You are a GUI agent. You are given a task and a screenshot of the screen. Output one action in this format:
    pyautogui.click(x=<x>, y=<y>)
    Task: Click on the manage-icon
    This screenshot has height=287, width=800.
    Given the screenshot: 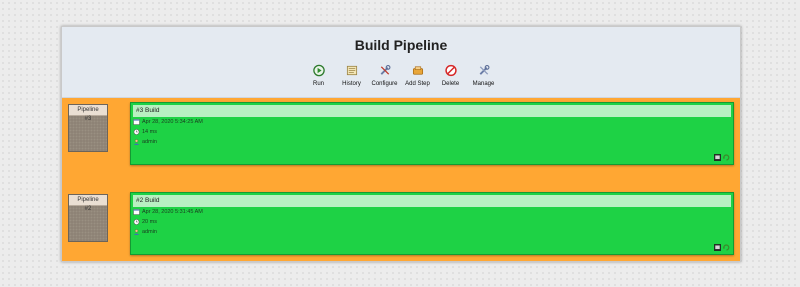 What is the action you would take?
    pyautogui.click(x=484, y=70)
    